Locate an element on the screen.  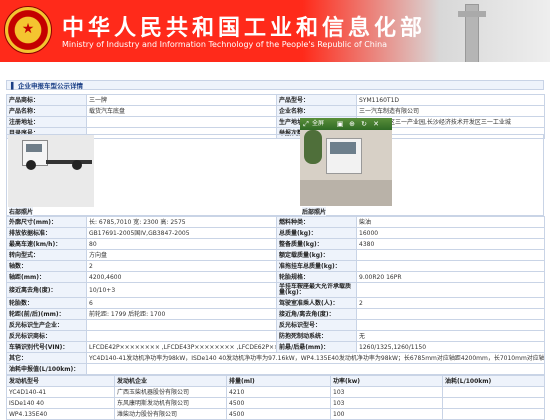
engine-row: YC4D140-41 广西玉柴机器股份有限公司 4210 103 is located at coordinates (275, 392).